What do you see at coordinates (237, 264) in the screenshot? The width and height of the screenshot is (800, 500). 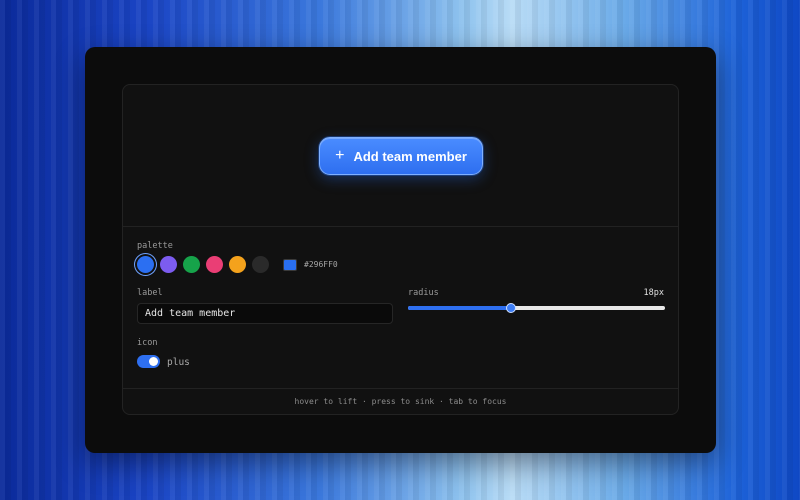 I see `swatch-amber` at bounding box center [237, 264].